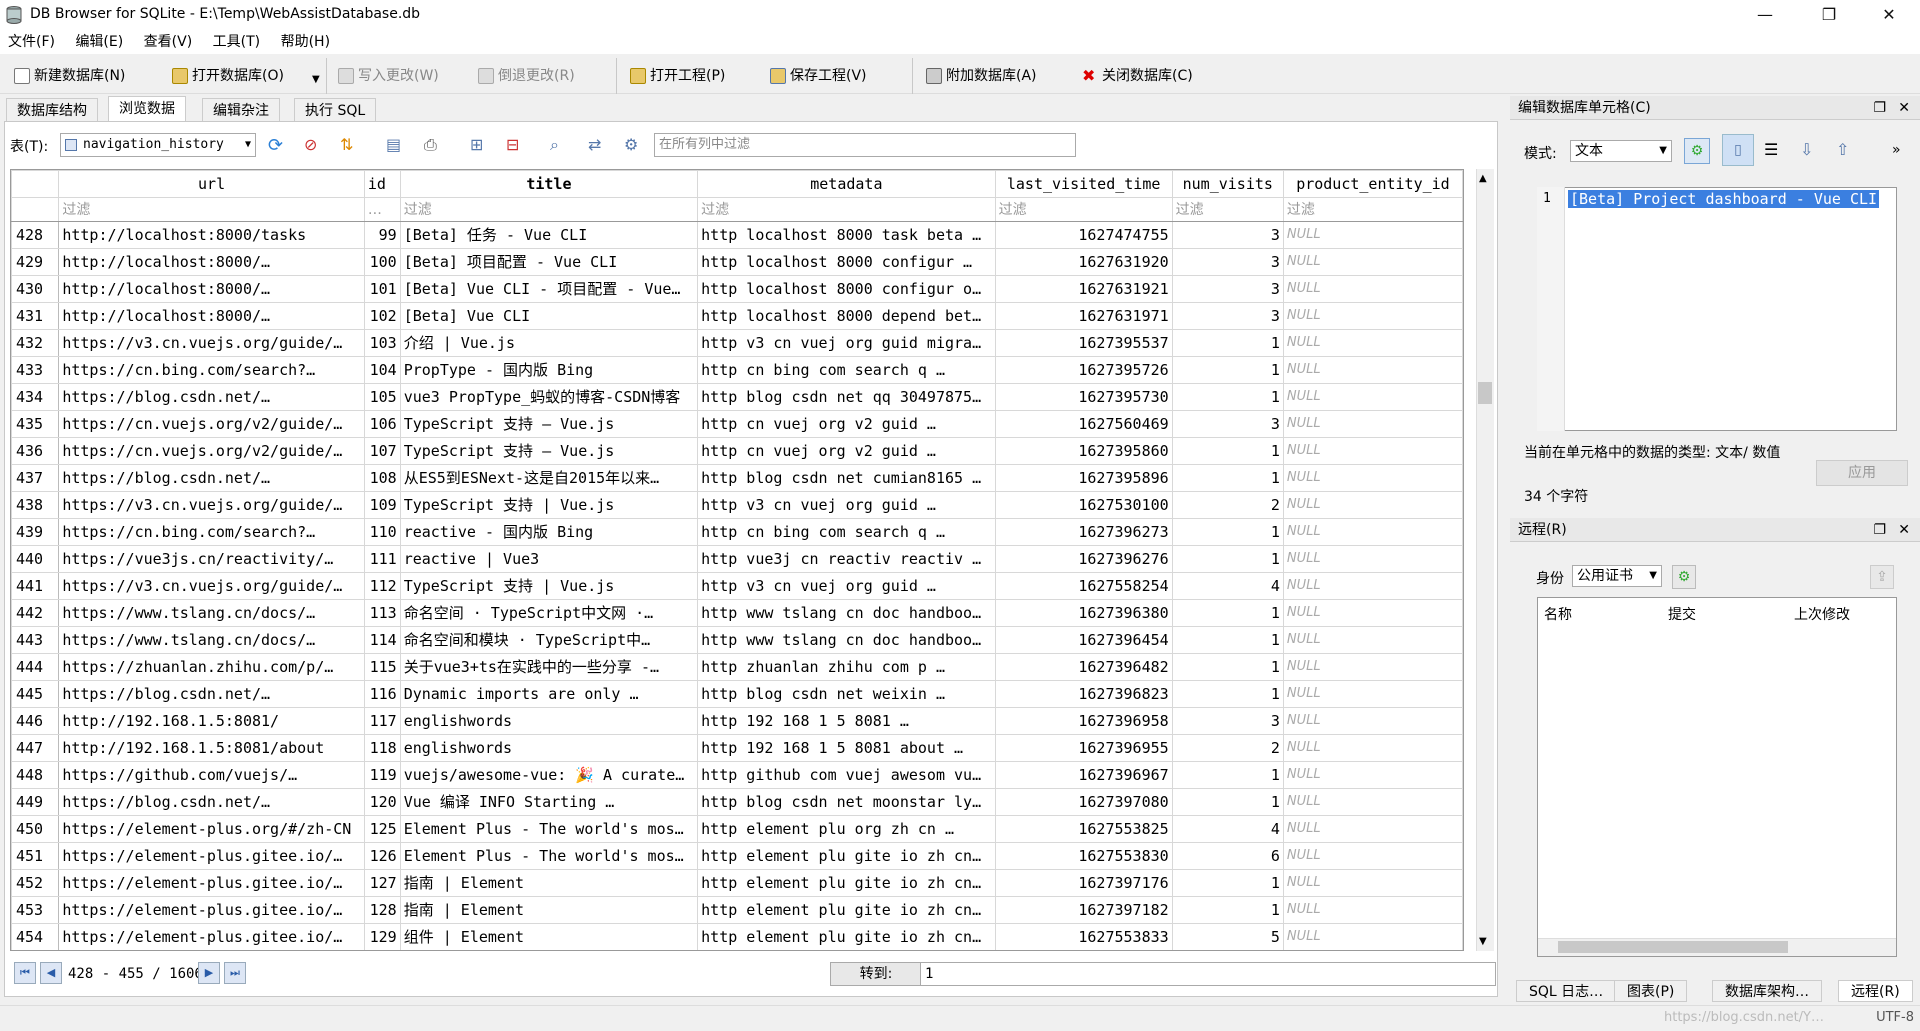 This screenshot has height=1031, width=1920. What do you see at coordinates (549, 910) in the screenshot?
I see `cell-title: 指南 | Element` at bounding box center [549, 910].